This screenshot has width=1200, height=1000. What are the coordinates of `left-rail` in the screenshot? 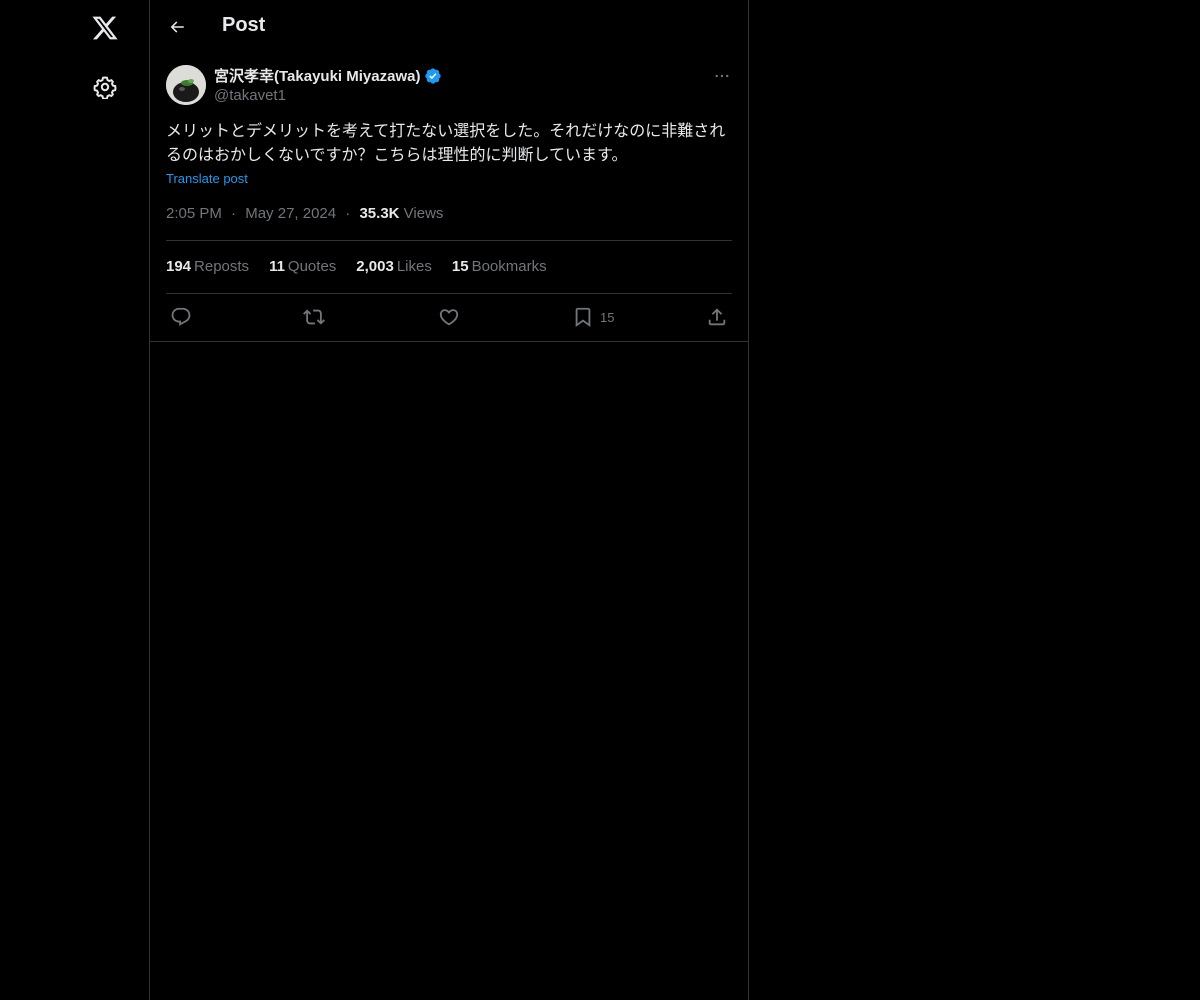 It's located at (75, 500).